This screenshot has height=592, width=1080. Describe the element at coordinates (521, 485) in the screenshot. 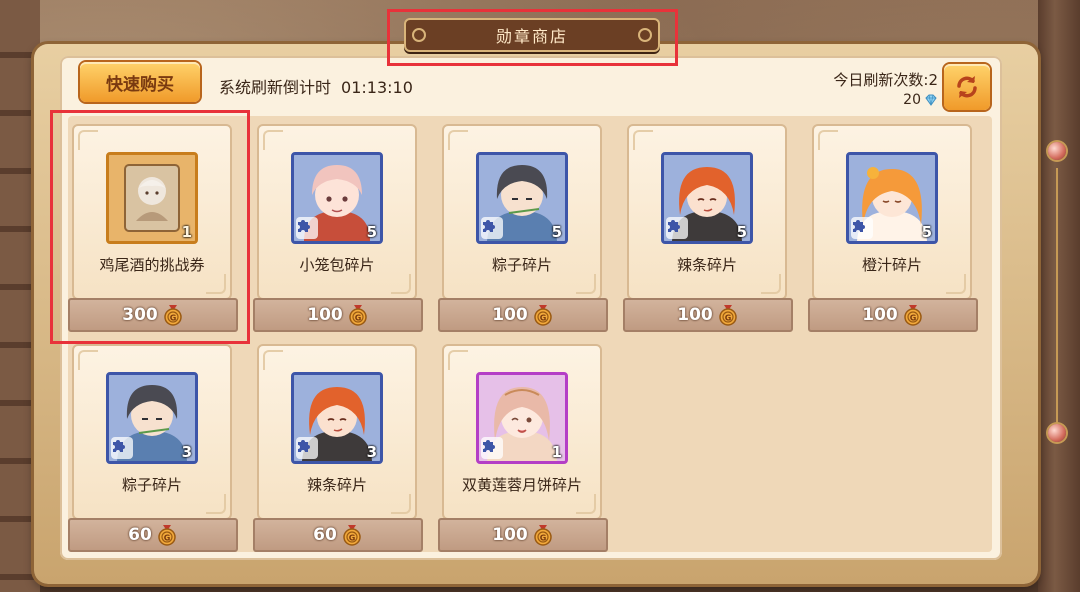

I see `item-name: 双黄莲蓉月饼碎片` at that location.